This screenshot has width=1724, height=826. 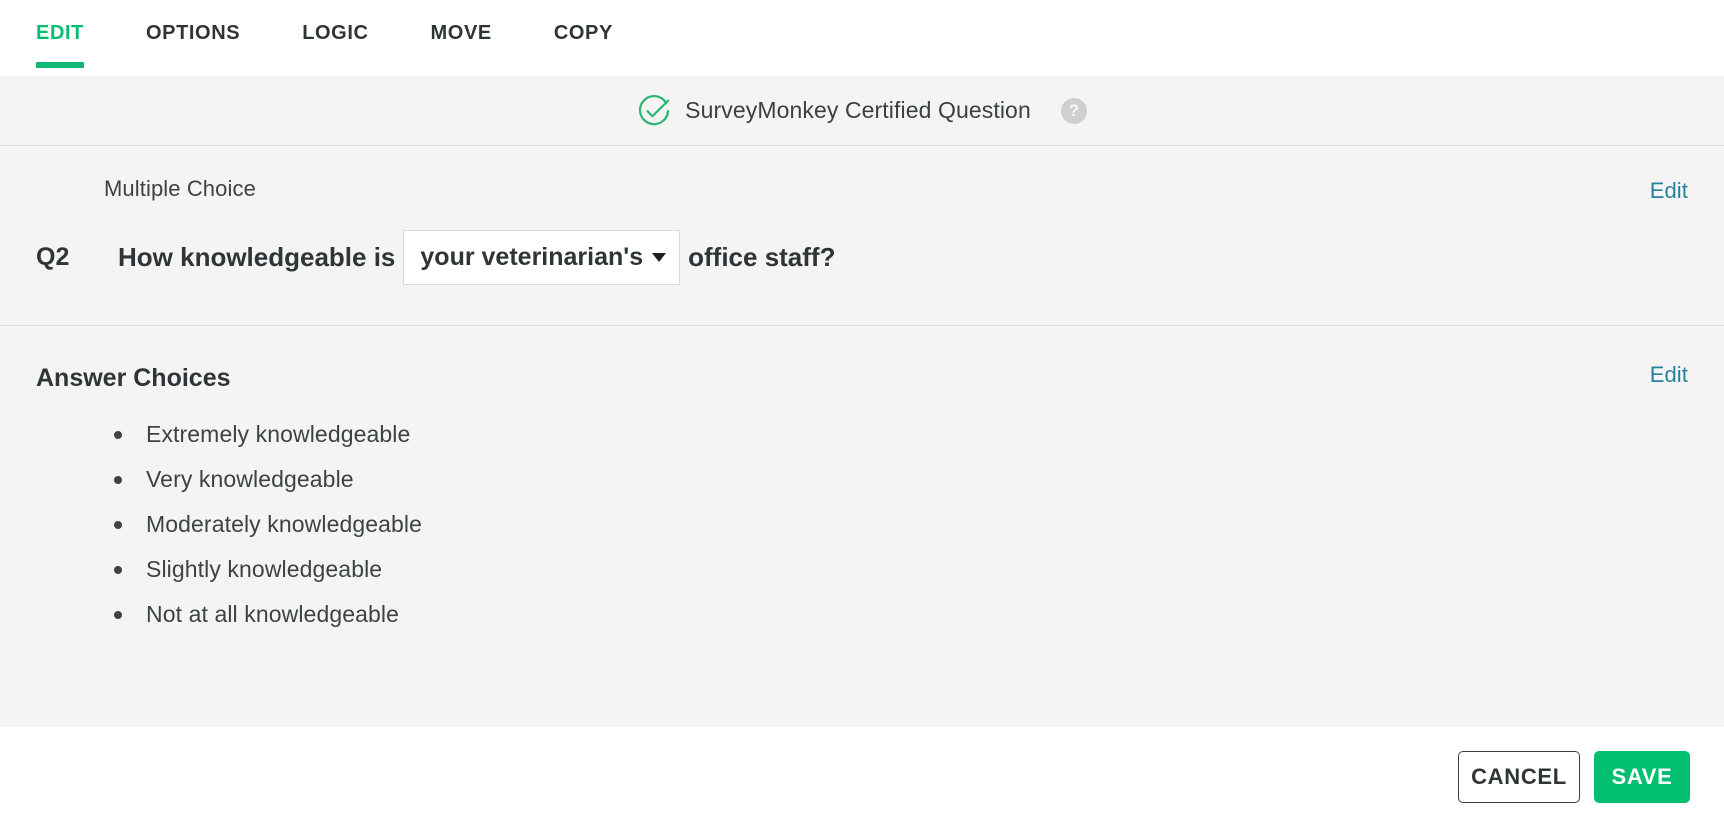 I want to click on tab-logic: LOGIC, so click(x=335, y=38).